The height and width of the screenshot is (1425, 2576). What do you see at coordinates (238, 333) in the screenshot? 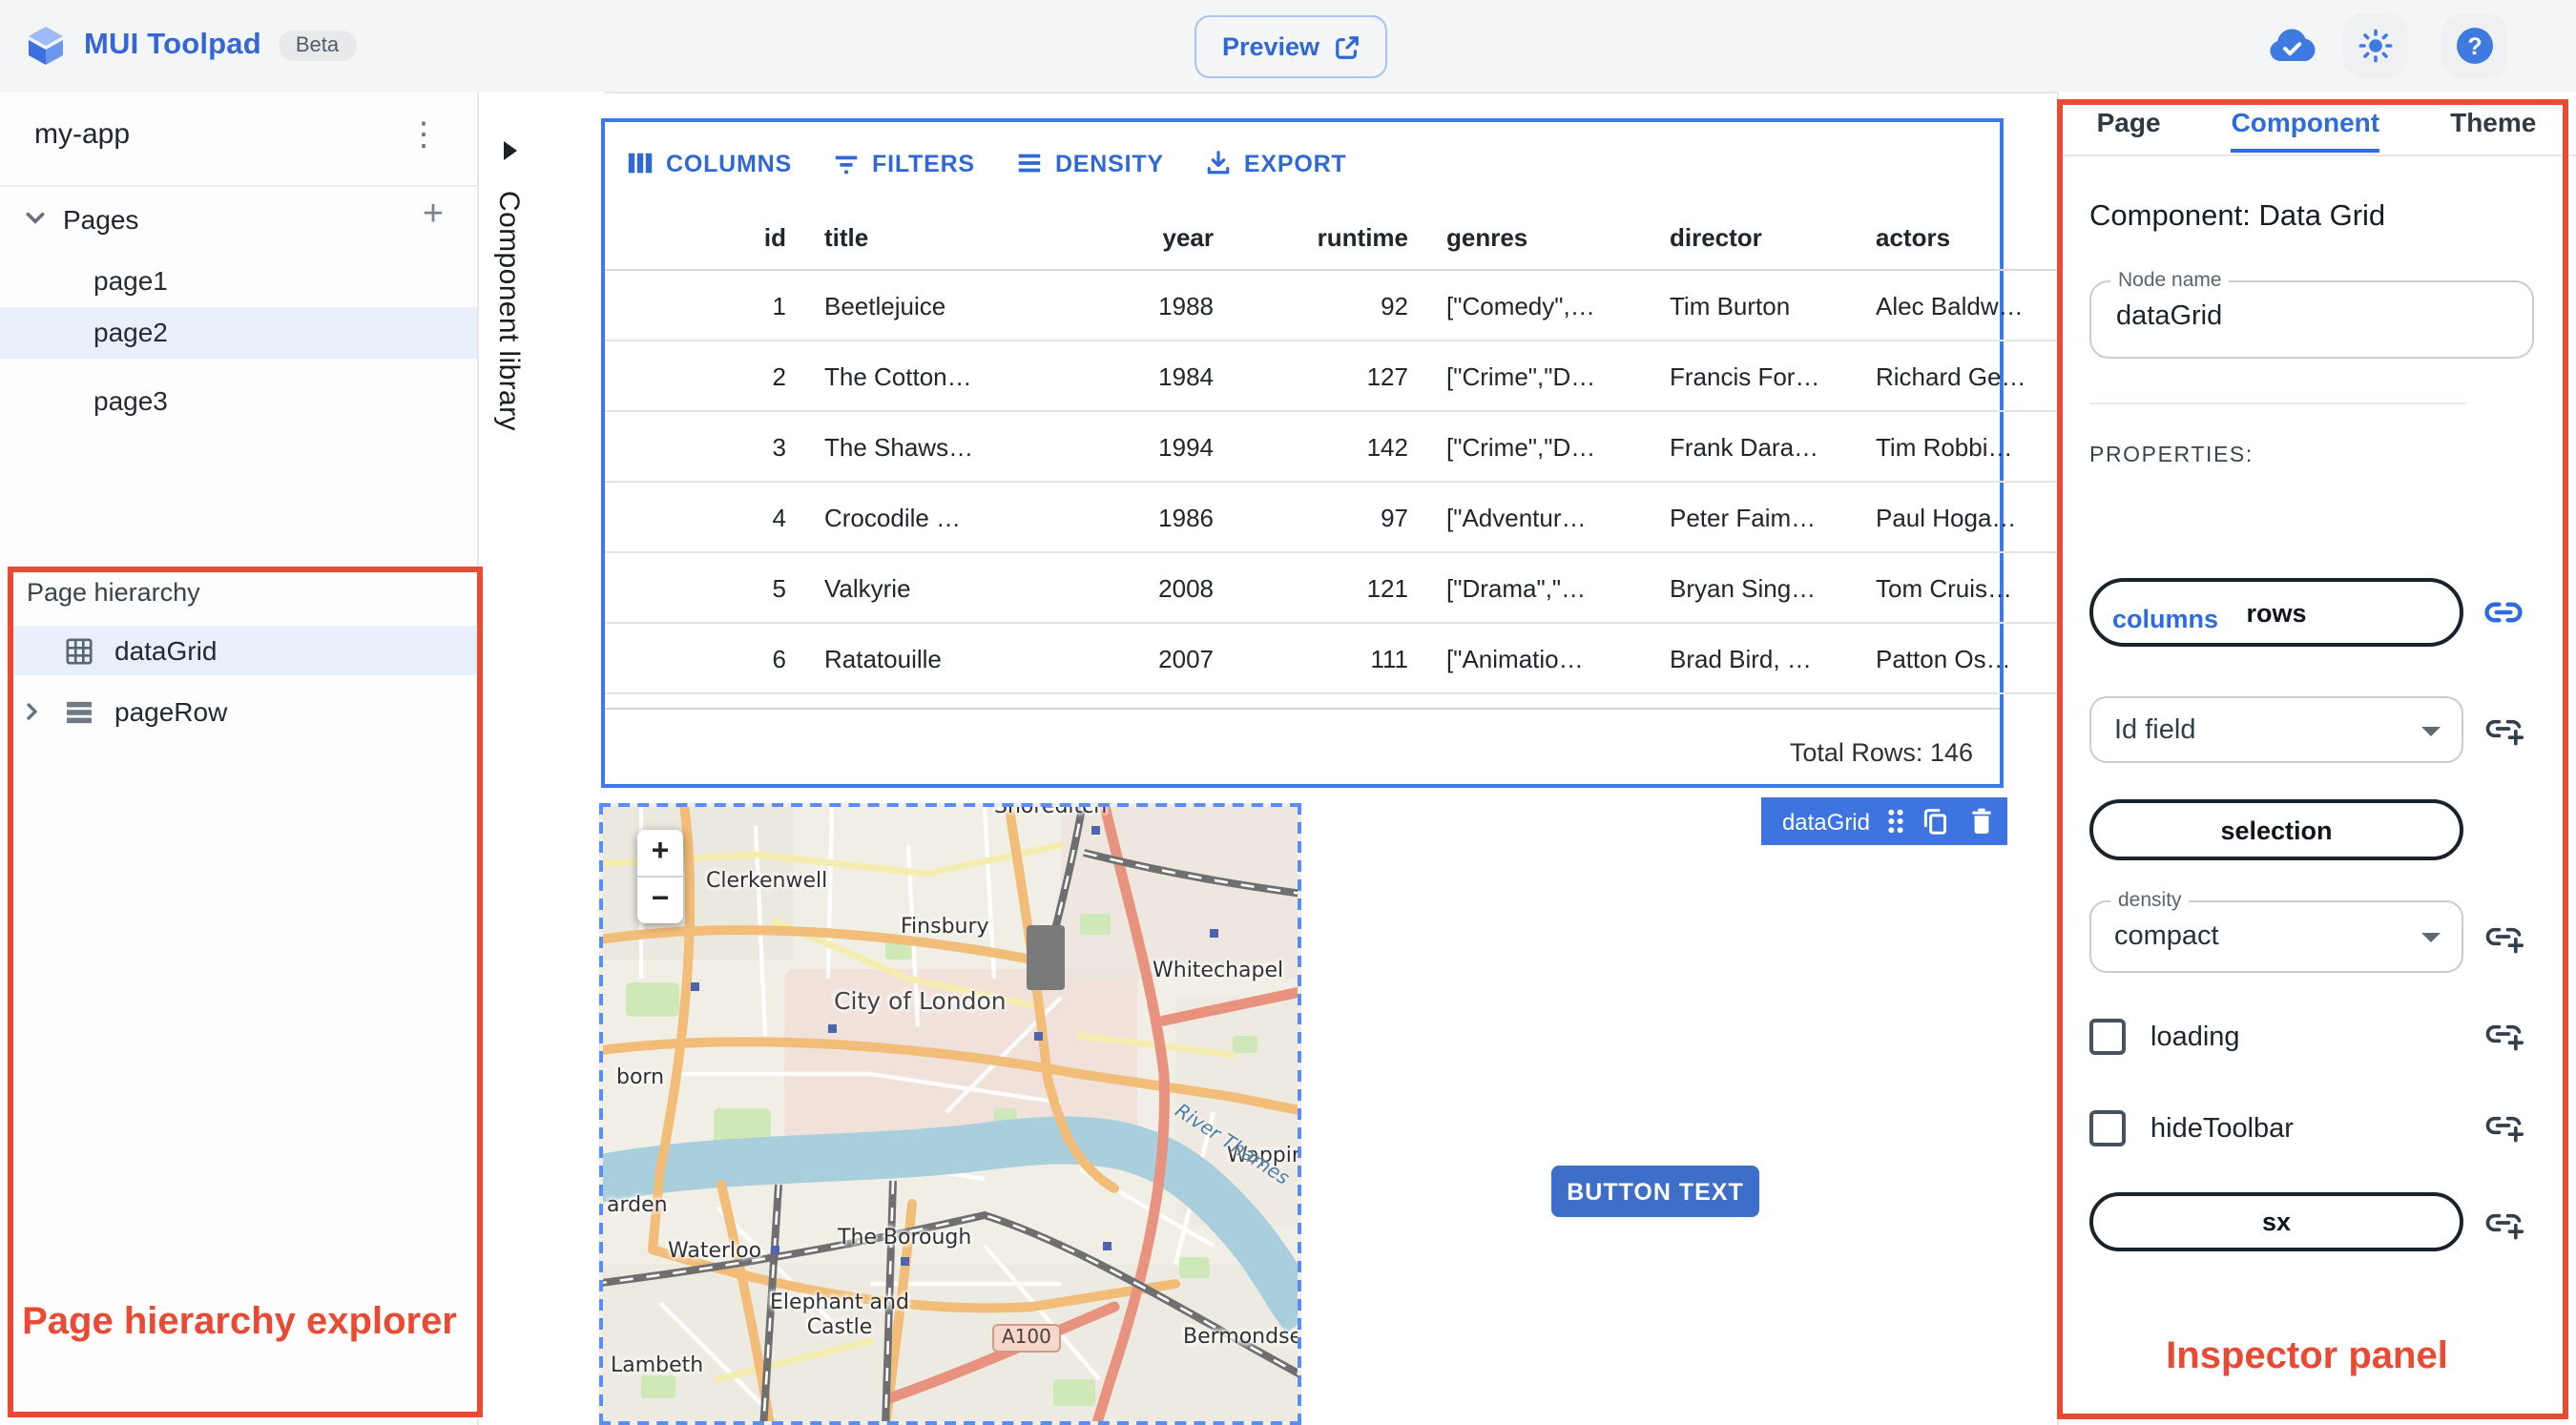
I see `sidebar-item-page2: page2` at bounding box center [238, 333].